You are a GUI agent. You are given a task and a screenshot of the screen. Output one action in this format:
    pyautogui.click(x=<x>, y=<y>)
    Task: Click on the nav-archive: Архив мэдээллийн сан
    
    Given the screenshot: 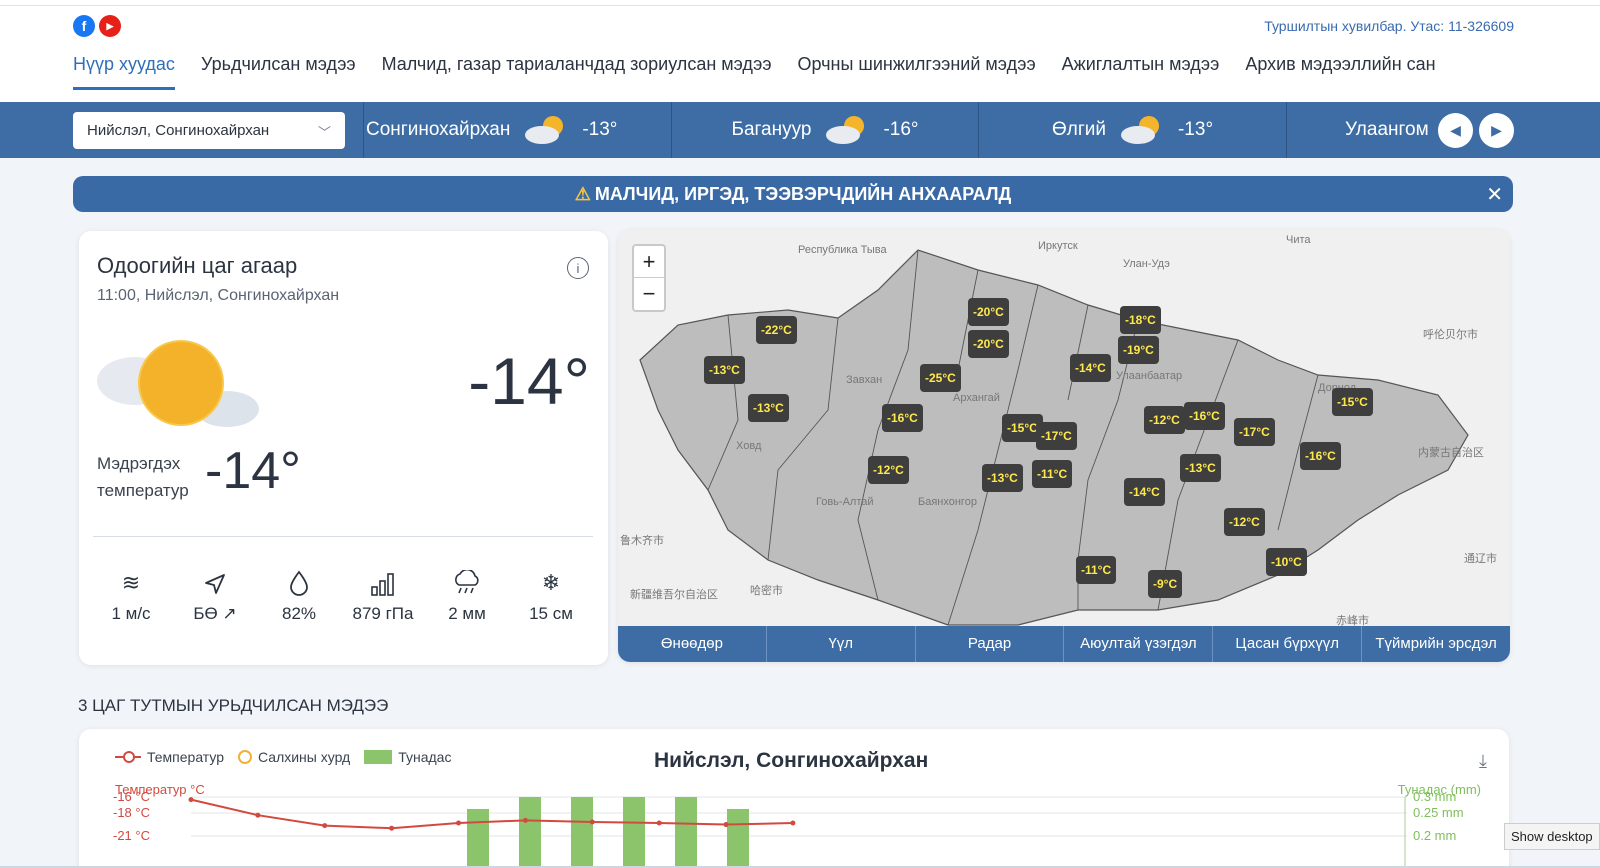 What is the action you would take?
    pyautogui.click(x=1340, y=72)
    